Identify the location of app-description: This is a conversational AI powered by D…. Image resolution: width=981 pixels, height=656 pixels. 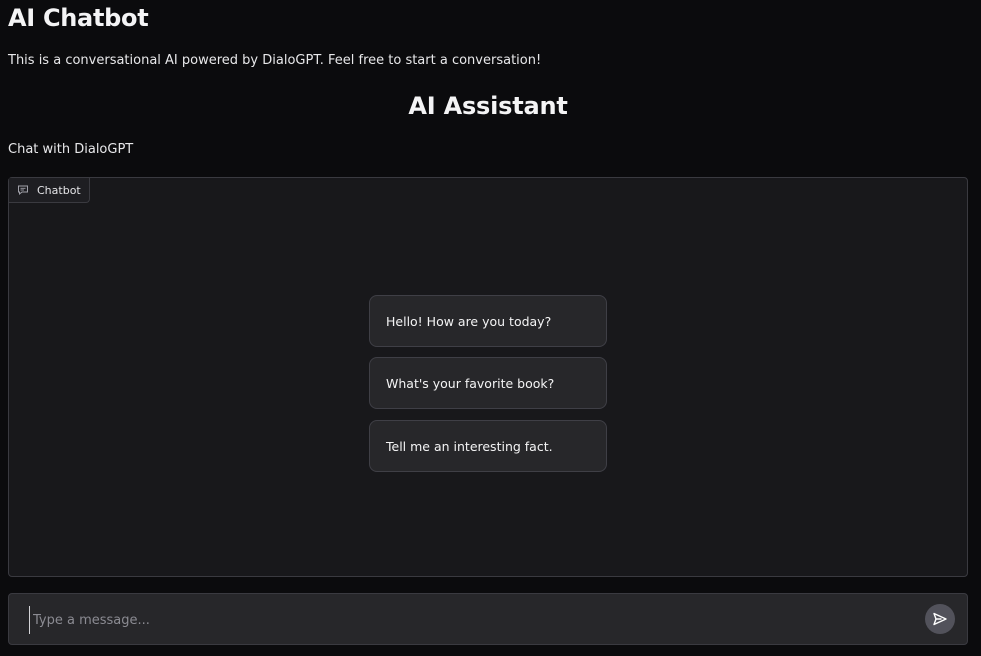
(275, 60).